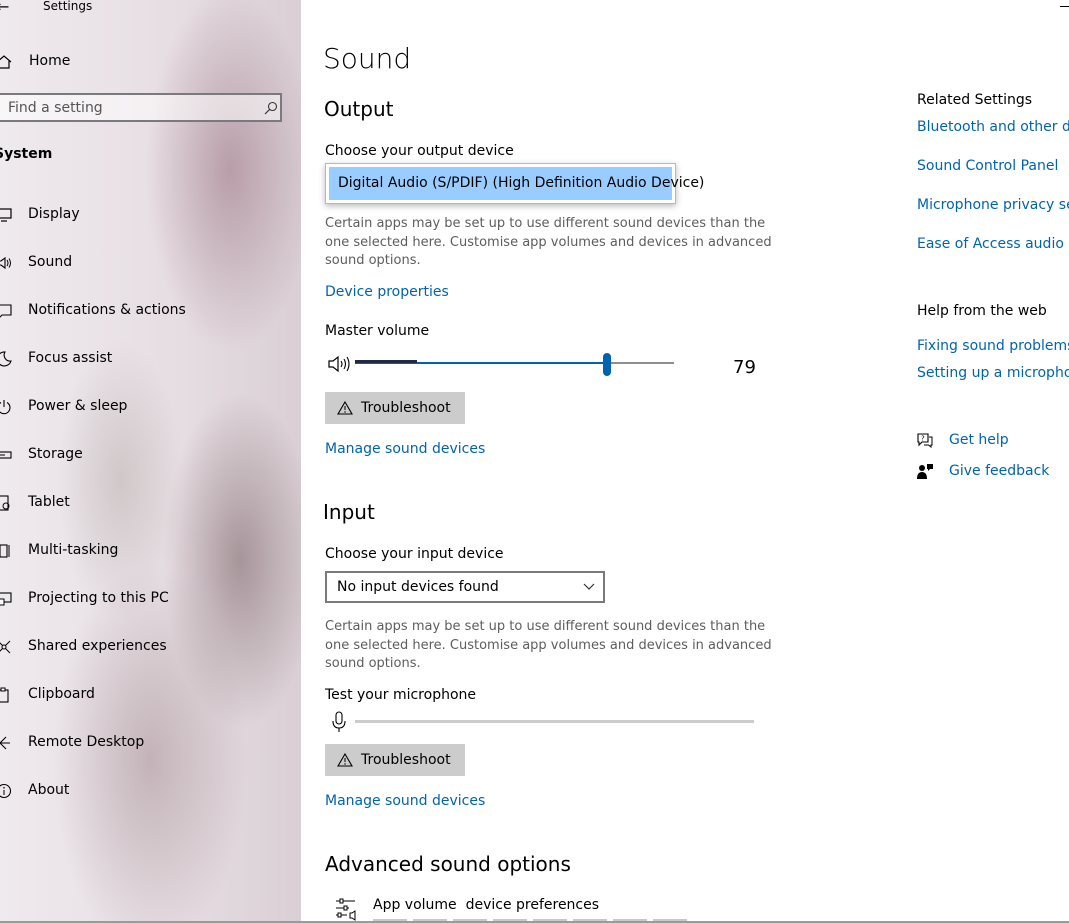 This screenshot has height=923, width=1069. I want to click on related-link-sound-control-panel: Sound Control Panel, so click(987, 166).